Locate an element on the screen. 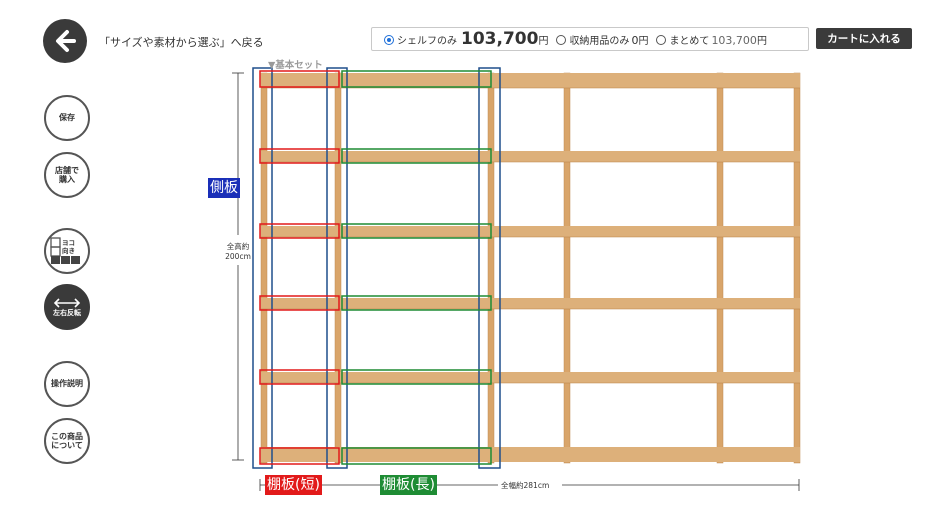 Image resolution: width=942 pixels, height=527 pixels. width-label: 全幅約281cm is located at coordinates (525, 485).